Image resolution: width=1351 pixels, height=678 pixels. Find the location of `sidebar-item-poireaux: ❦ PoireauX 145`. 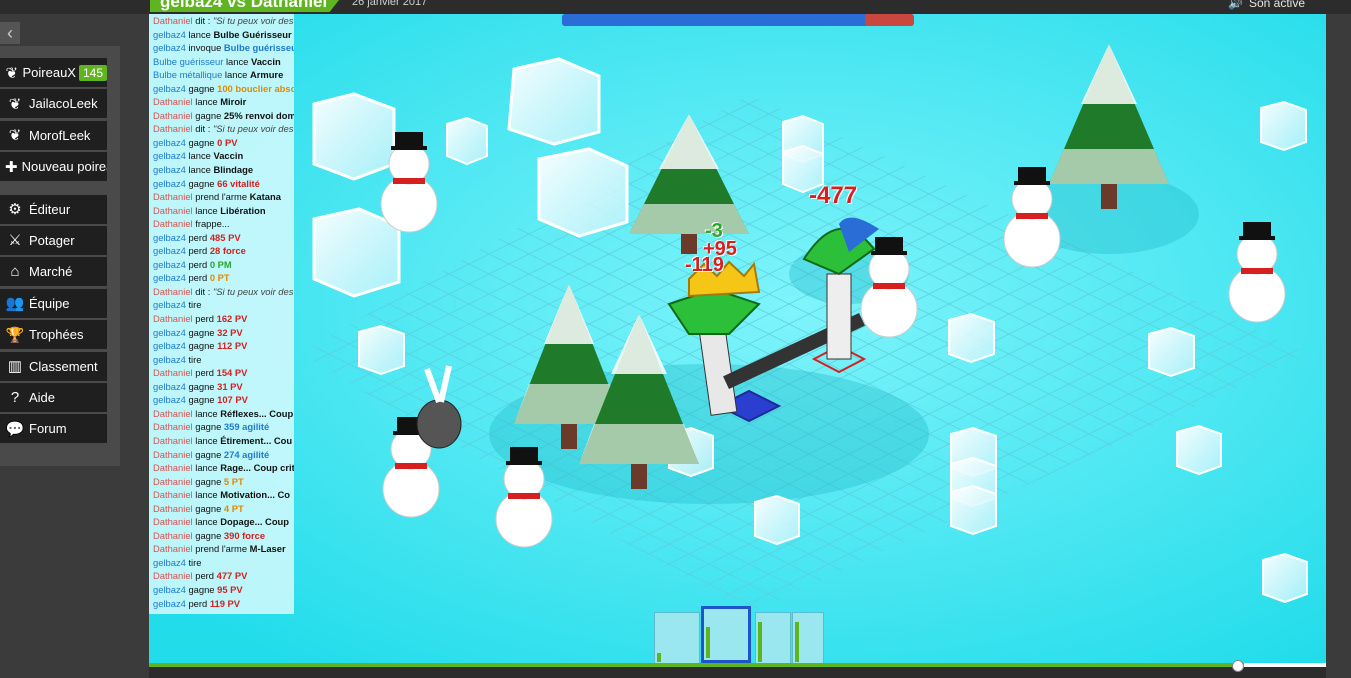

sidebar-item-poireaux: ❦ PoireauX 145 is located at coordinates (53, 72).